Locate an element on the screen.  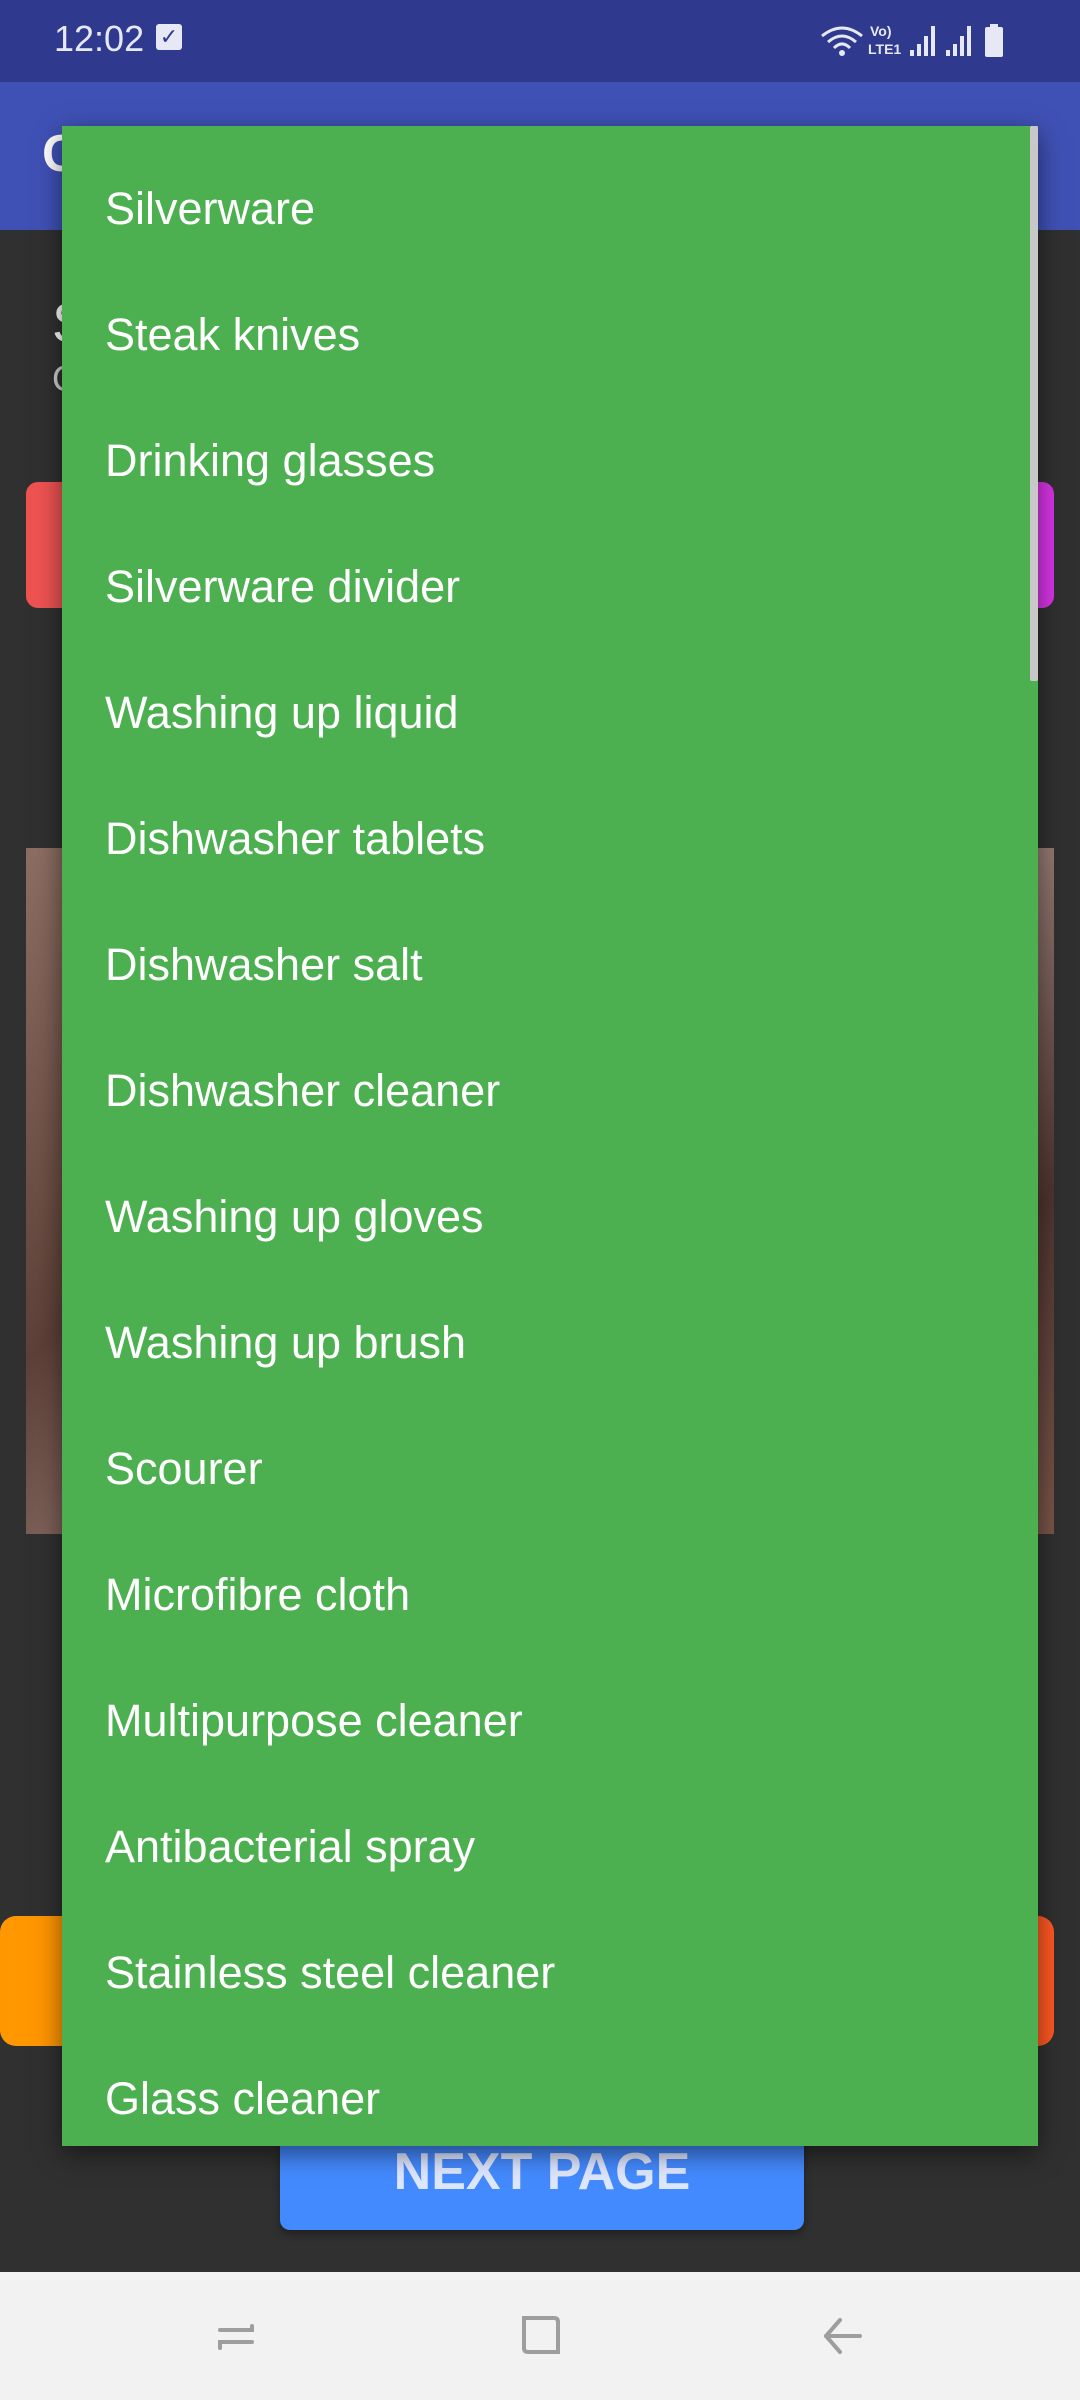
dropdown-item-dishwasher-cleaner: Dishwasher cleaner is located at coordinates (550, 1091).